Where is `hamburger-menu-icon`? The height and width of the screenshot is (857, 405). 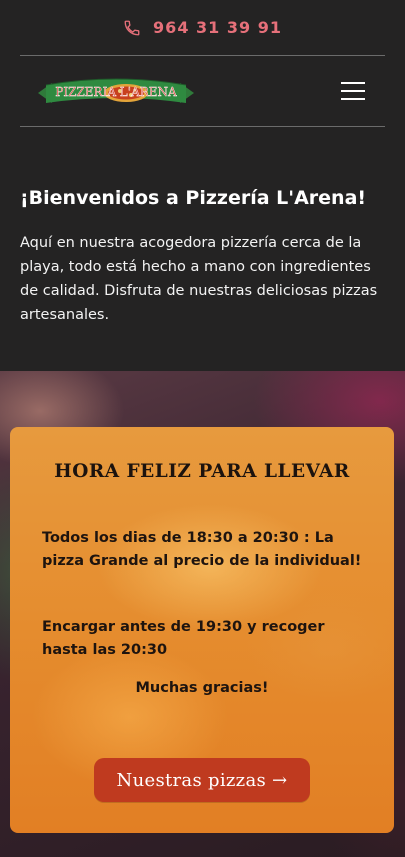 hamburger-menu-icon is located at coordinates (353, 91).